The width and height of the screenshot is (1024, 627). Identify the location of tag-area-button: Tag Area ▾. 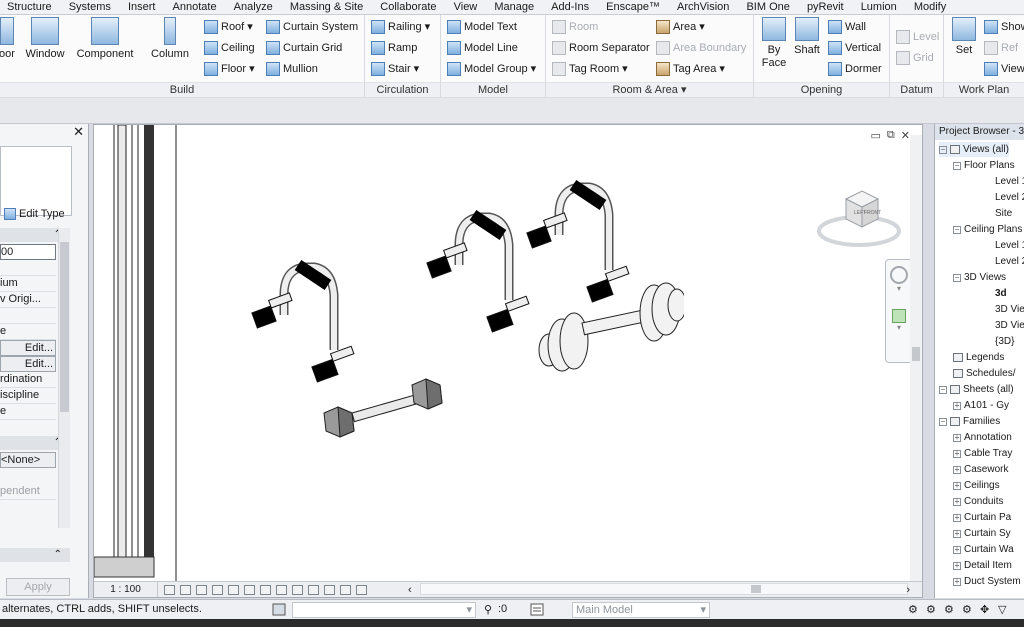
(690, 69).